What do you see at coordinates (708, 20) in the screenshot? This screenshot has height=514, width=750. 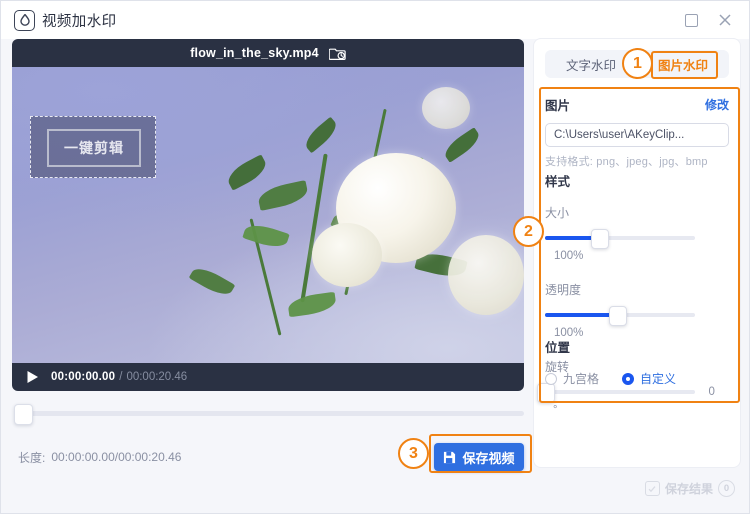 I see `window-controls` at bounding box center [708, 20].